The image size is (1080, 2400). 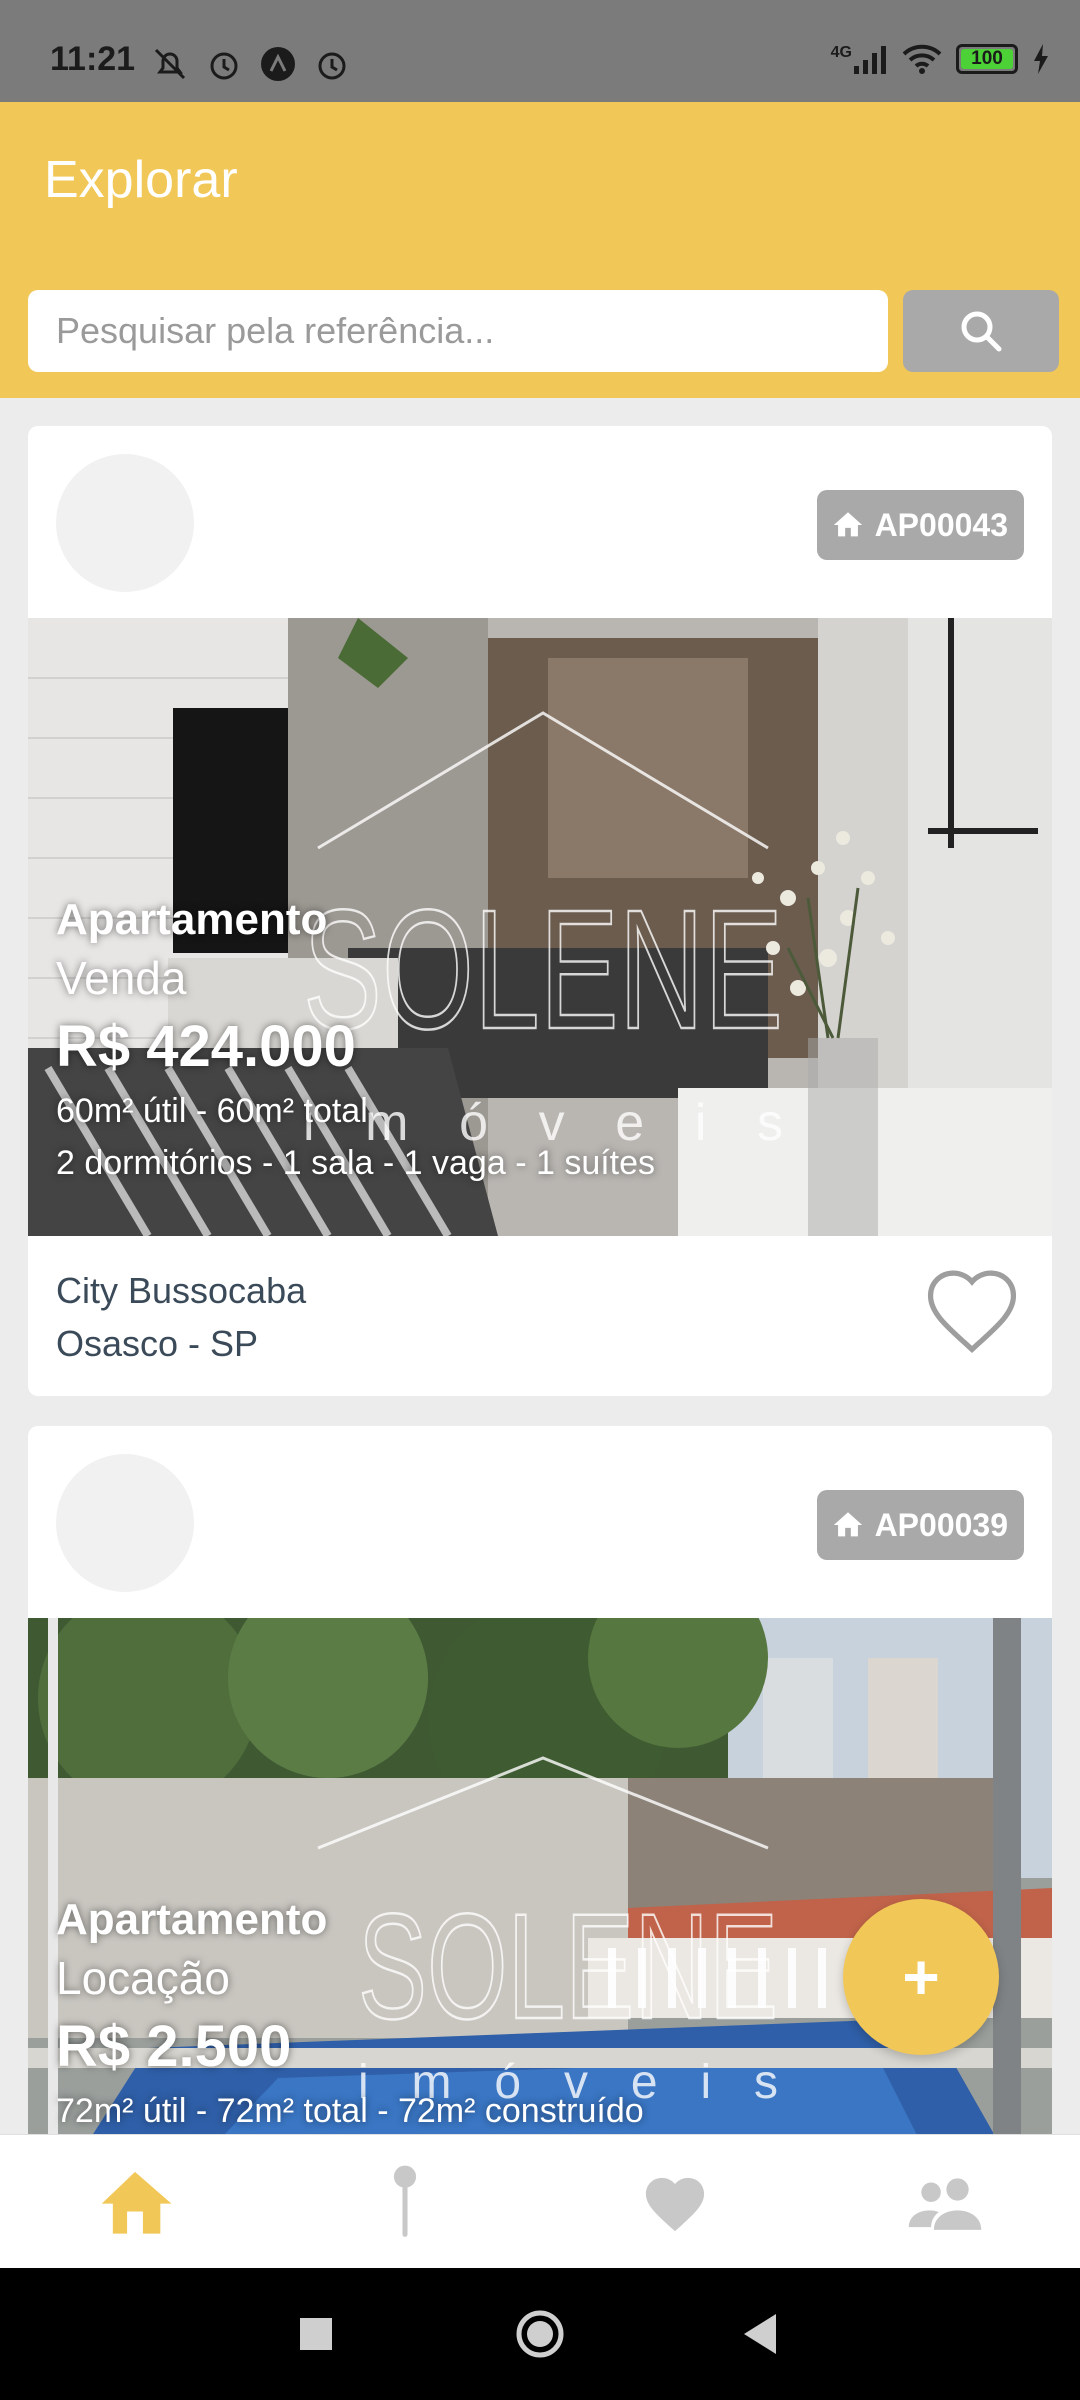 I want to click on nav-home, so click(x=135, y=2201).